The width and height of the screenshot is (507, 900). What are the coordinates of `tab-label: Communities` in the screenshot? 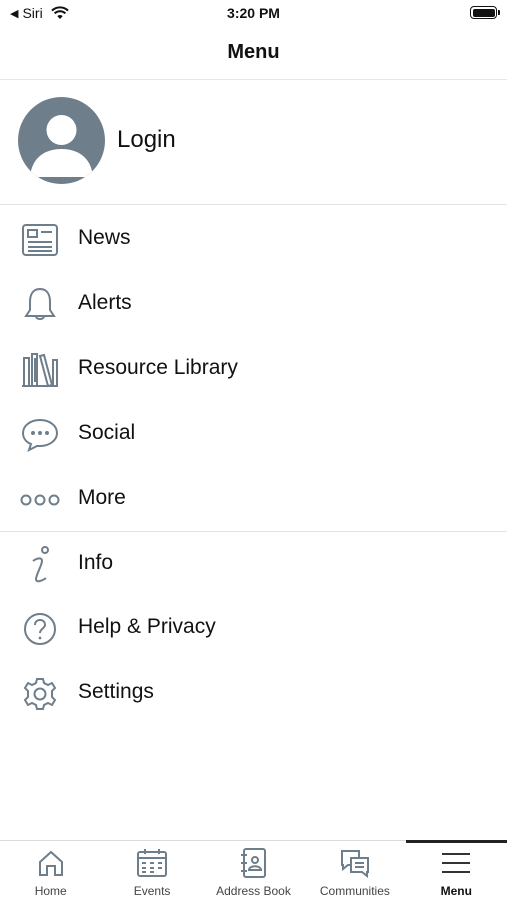 It's located at (354, 891).